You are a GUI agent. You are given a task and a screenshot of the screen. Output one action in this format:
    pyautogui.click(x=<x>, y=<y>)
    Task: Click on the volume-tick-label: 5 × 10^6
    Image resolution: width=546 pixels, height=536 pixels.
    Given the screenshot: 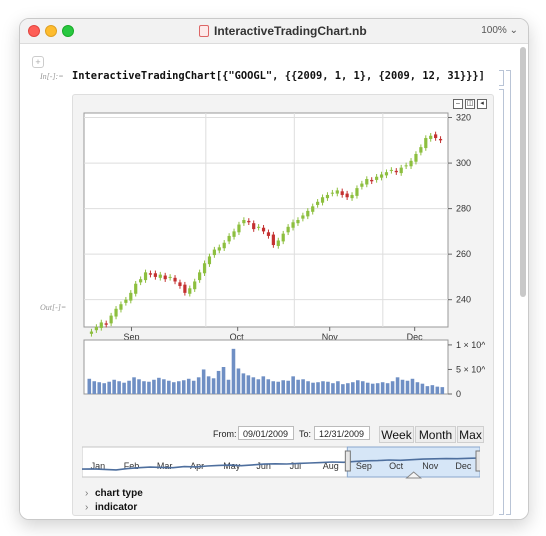 What is the action you would take?
    pyautogui.click(x=470, y=369)
    